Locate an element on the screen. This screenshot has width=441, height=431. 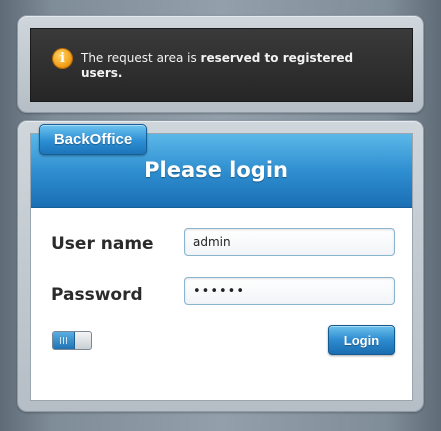
password-field is located at coordinates (289, 291).